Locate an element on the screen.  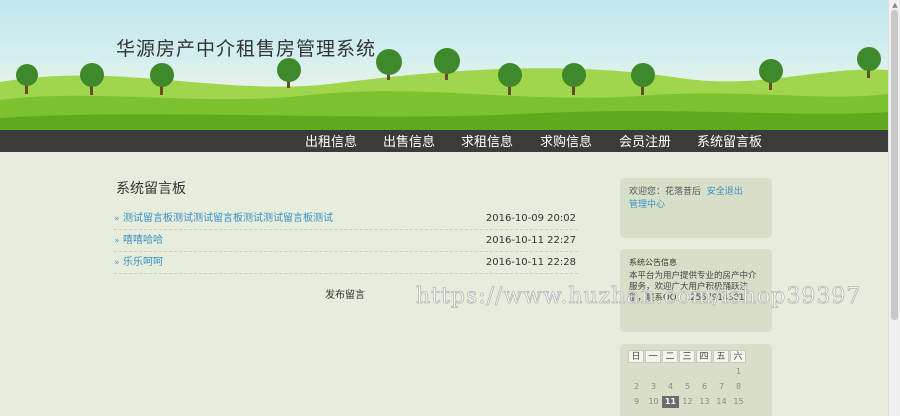
calendar-weekday: 一 is located at coordinates (653, 356).